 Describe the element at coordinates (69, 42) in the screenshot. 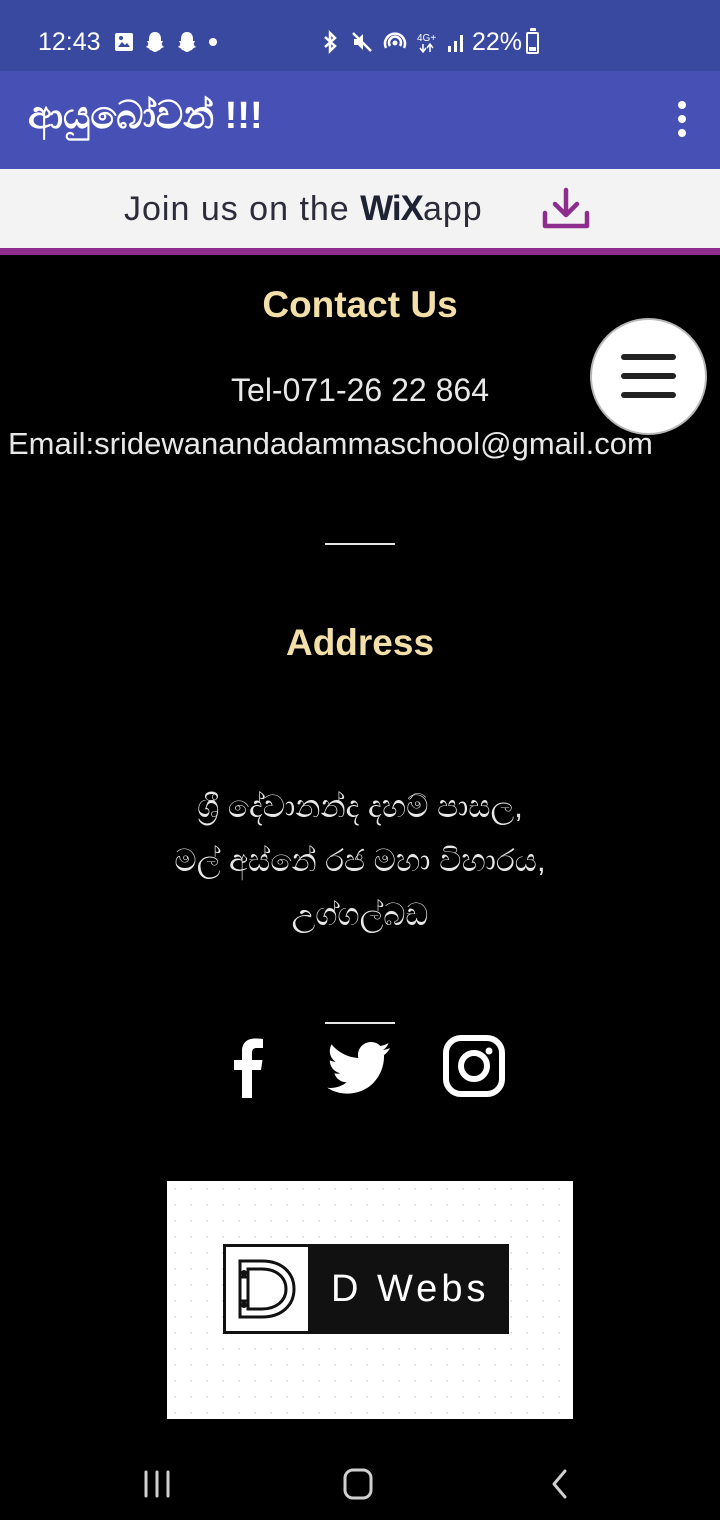

I see `status-time: 12:43` at that location.